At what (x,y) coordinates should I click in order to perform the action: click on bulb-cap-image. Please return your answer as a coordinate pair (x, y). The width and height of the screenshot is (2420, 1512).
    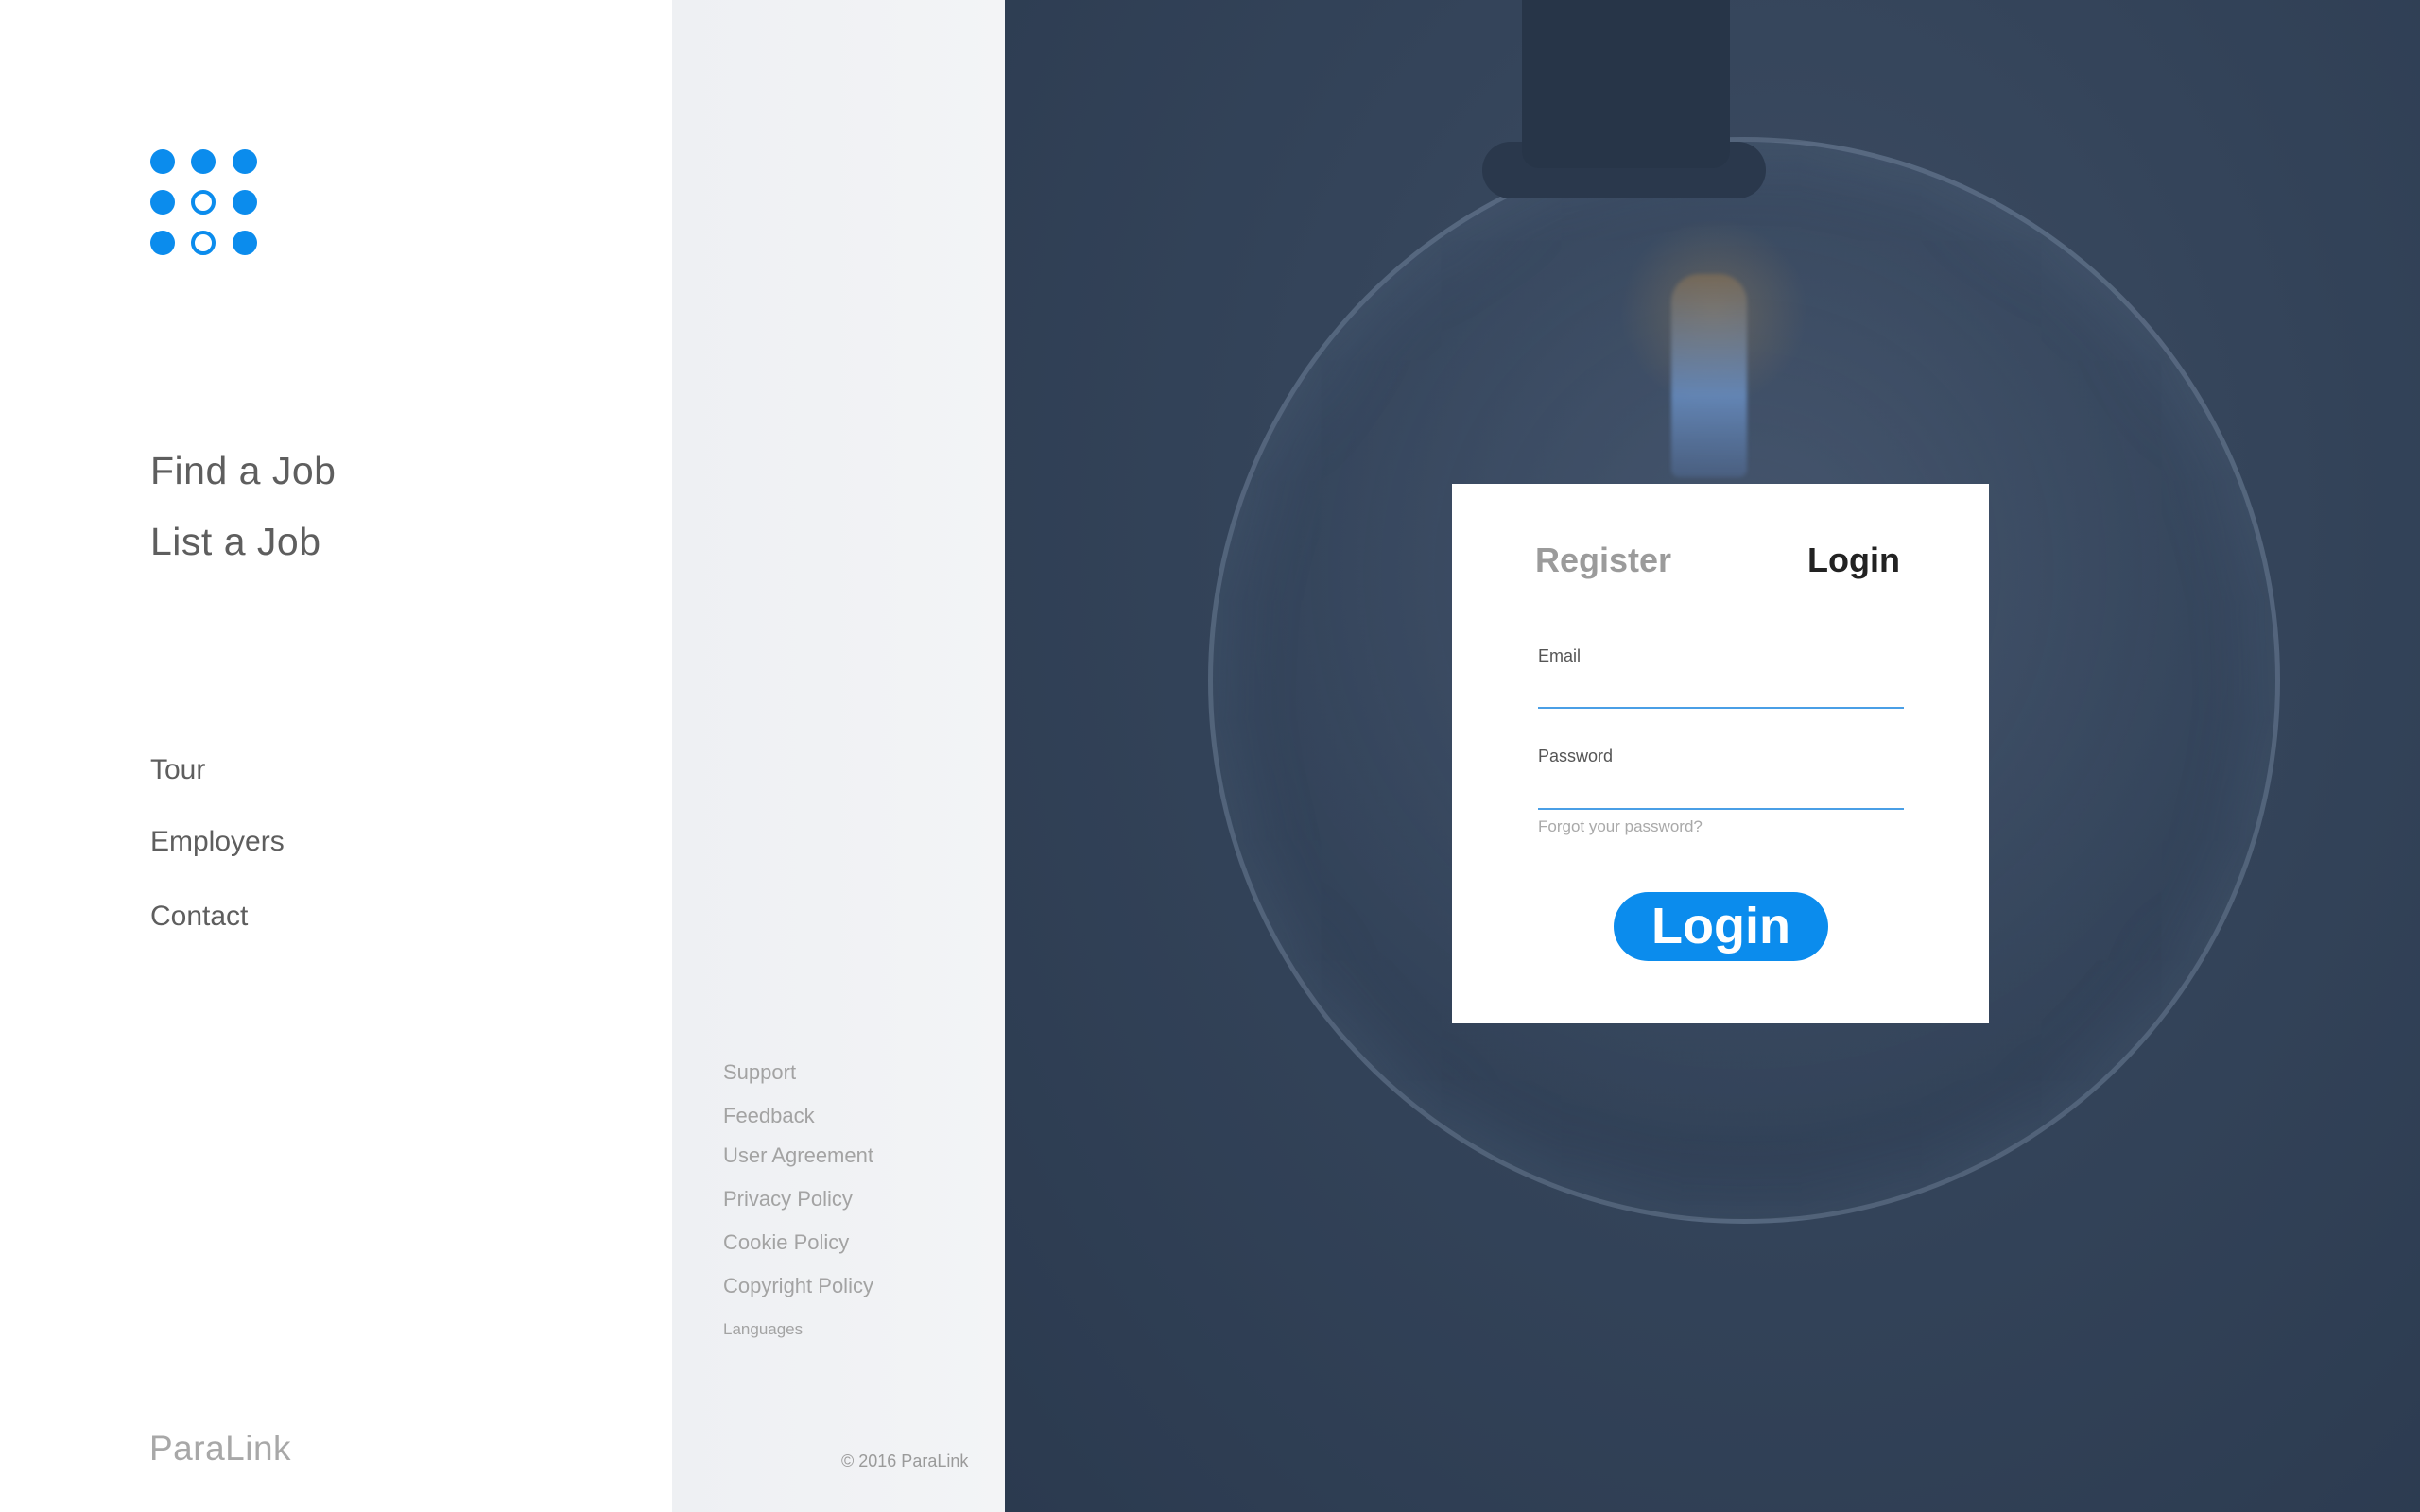
    Looking at the image, I should click on (1626, 84).